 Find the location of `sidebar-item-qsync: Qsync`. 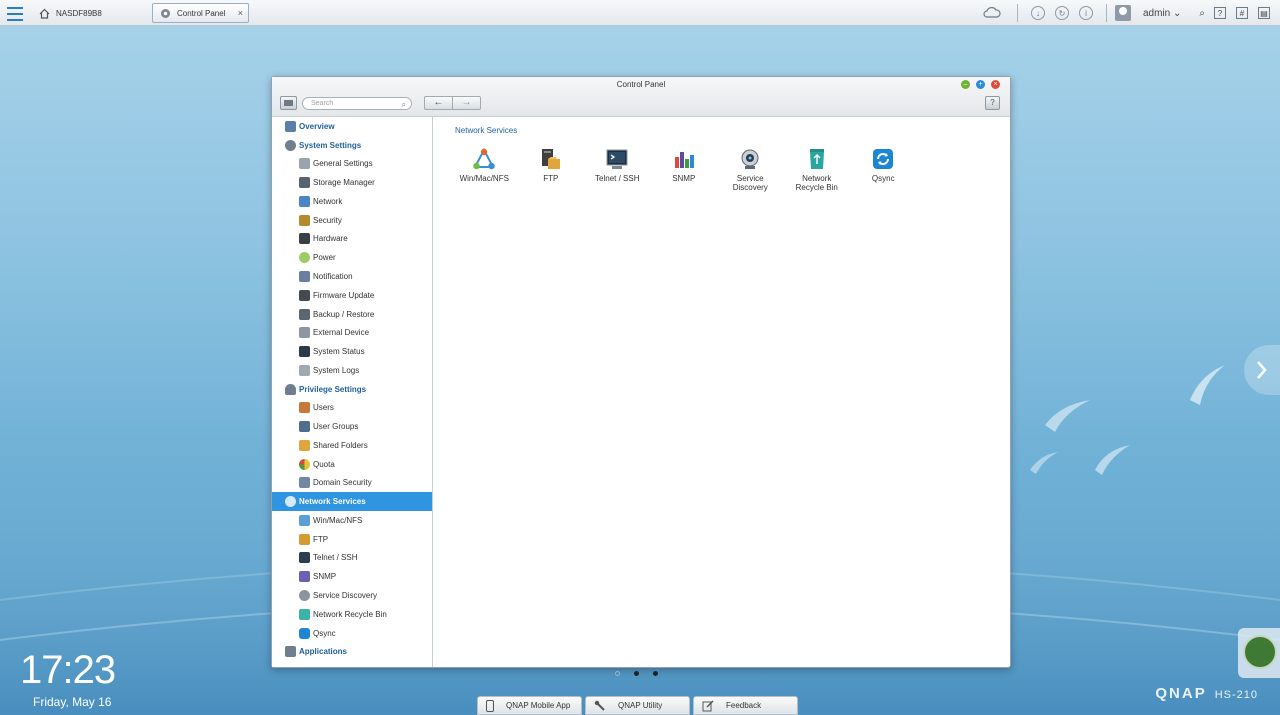

sidebar-item-qsync: Qsync is located at coordinates (352, 633).